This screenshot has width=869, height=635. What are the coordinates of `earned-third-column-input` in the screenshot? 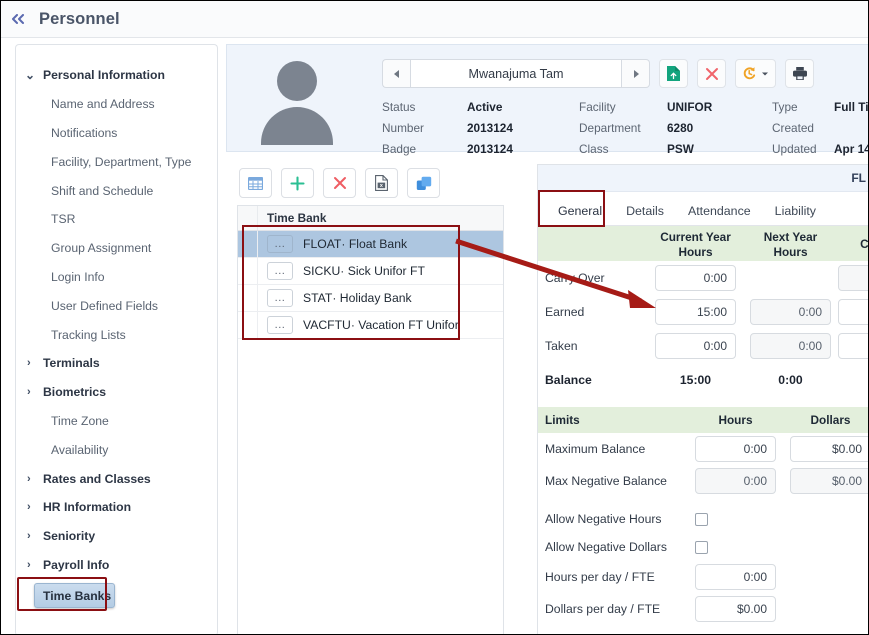 It's located at (853, 312).